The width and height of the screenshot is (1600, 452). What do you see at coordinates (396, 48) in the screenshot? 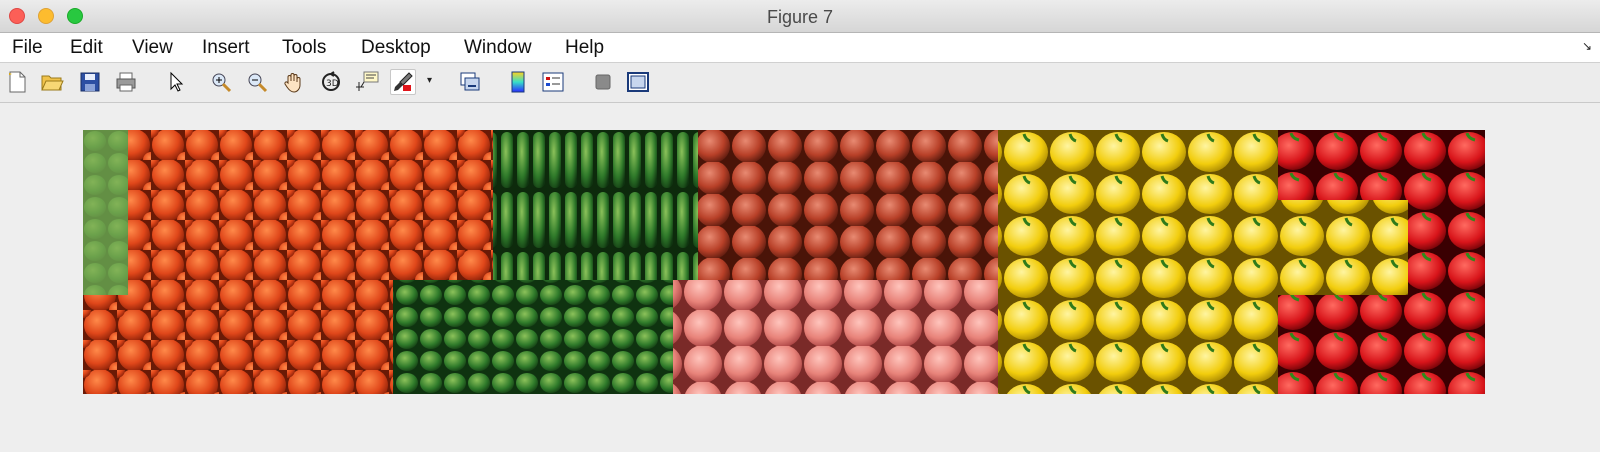
I see `menu-desktop: Desktop` at bounding box center [396, 48].